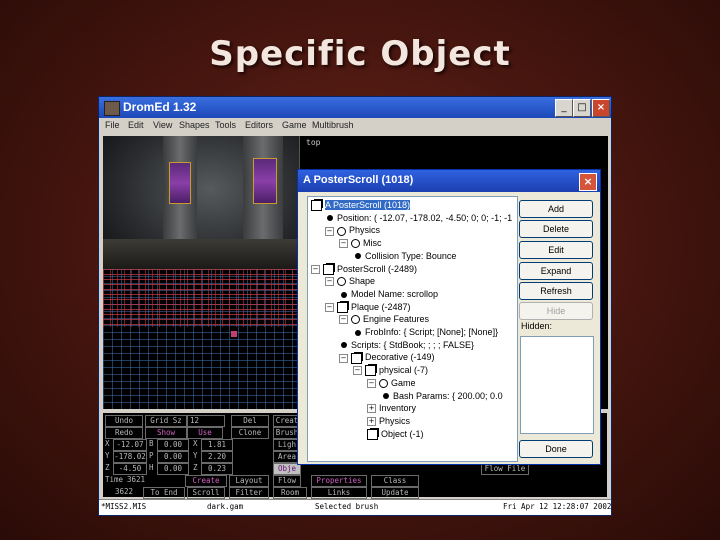 The image size is (720, 540). I want to click on to-end-button: To End, so click(164, 493).